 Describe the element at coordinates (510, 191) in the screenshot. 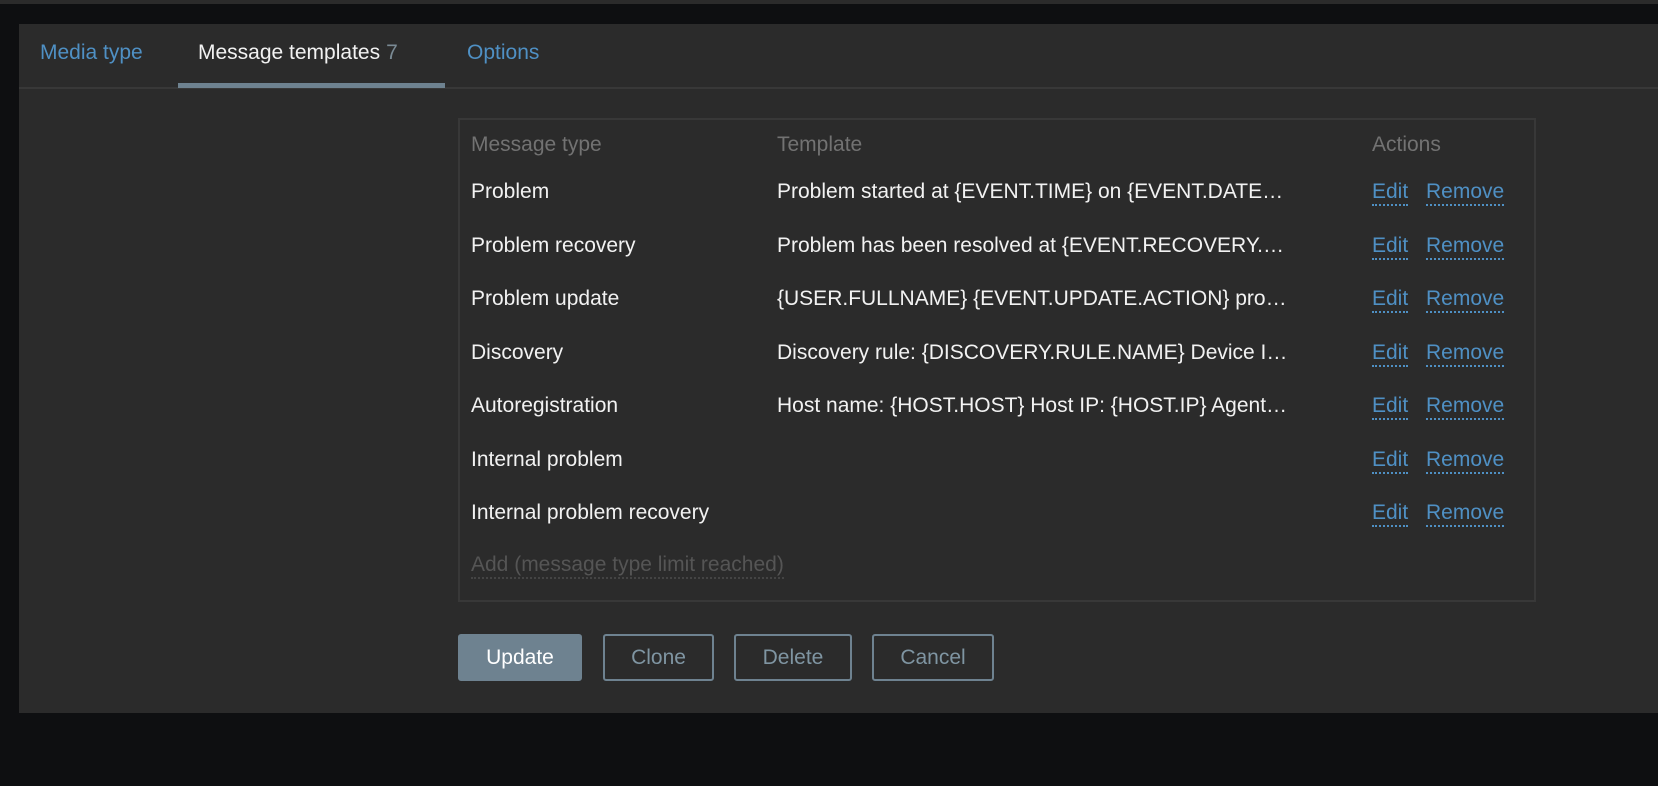

I see `message-type-cell: Problem` at that location.